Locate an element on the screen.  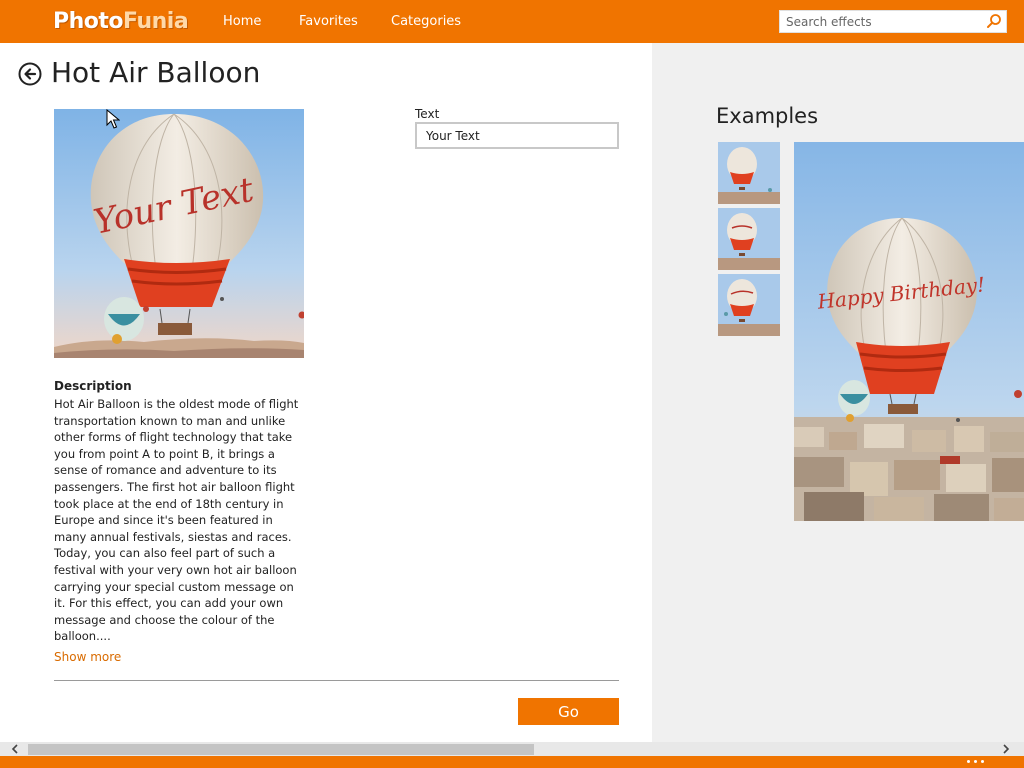
text-input is located at coordinates (517, 135).